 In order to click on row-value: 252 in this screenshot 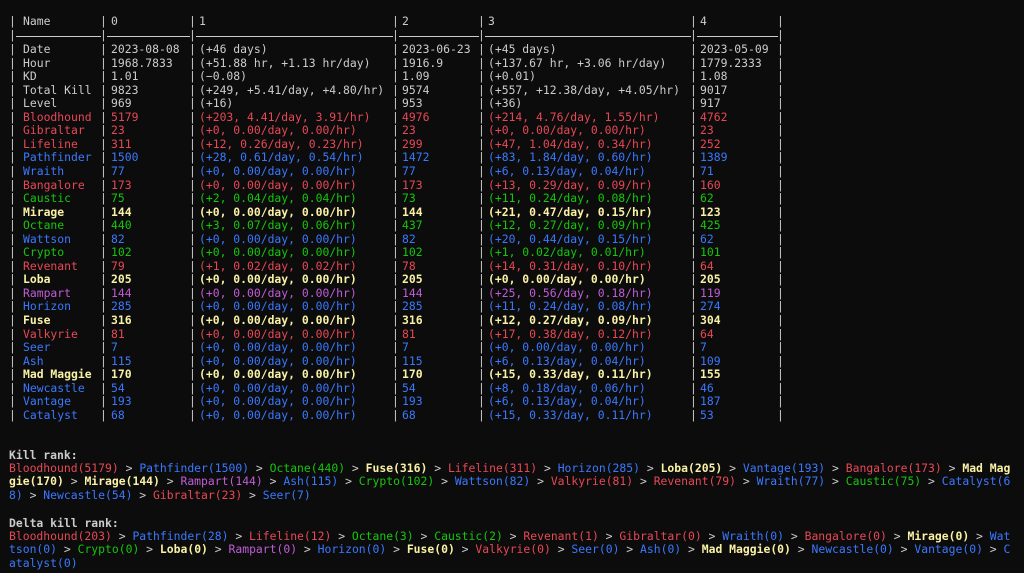, I will do `click(710, 143)`.